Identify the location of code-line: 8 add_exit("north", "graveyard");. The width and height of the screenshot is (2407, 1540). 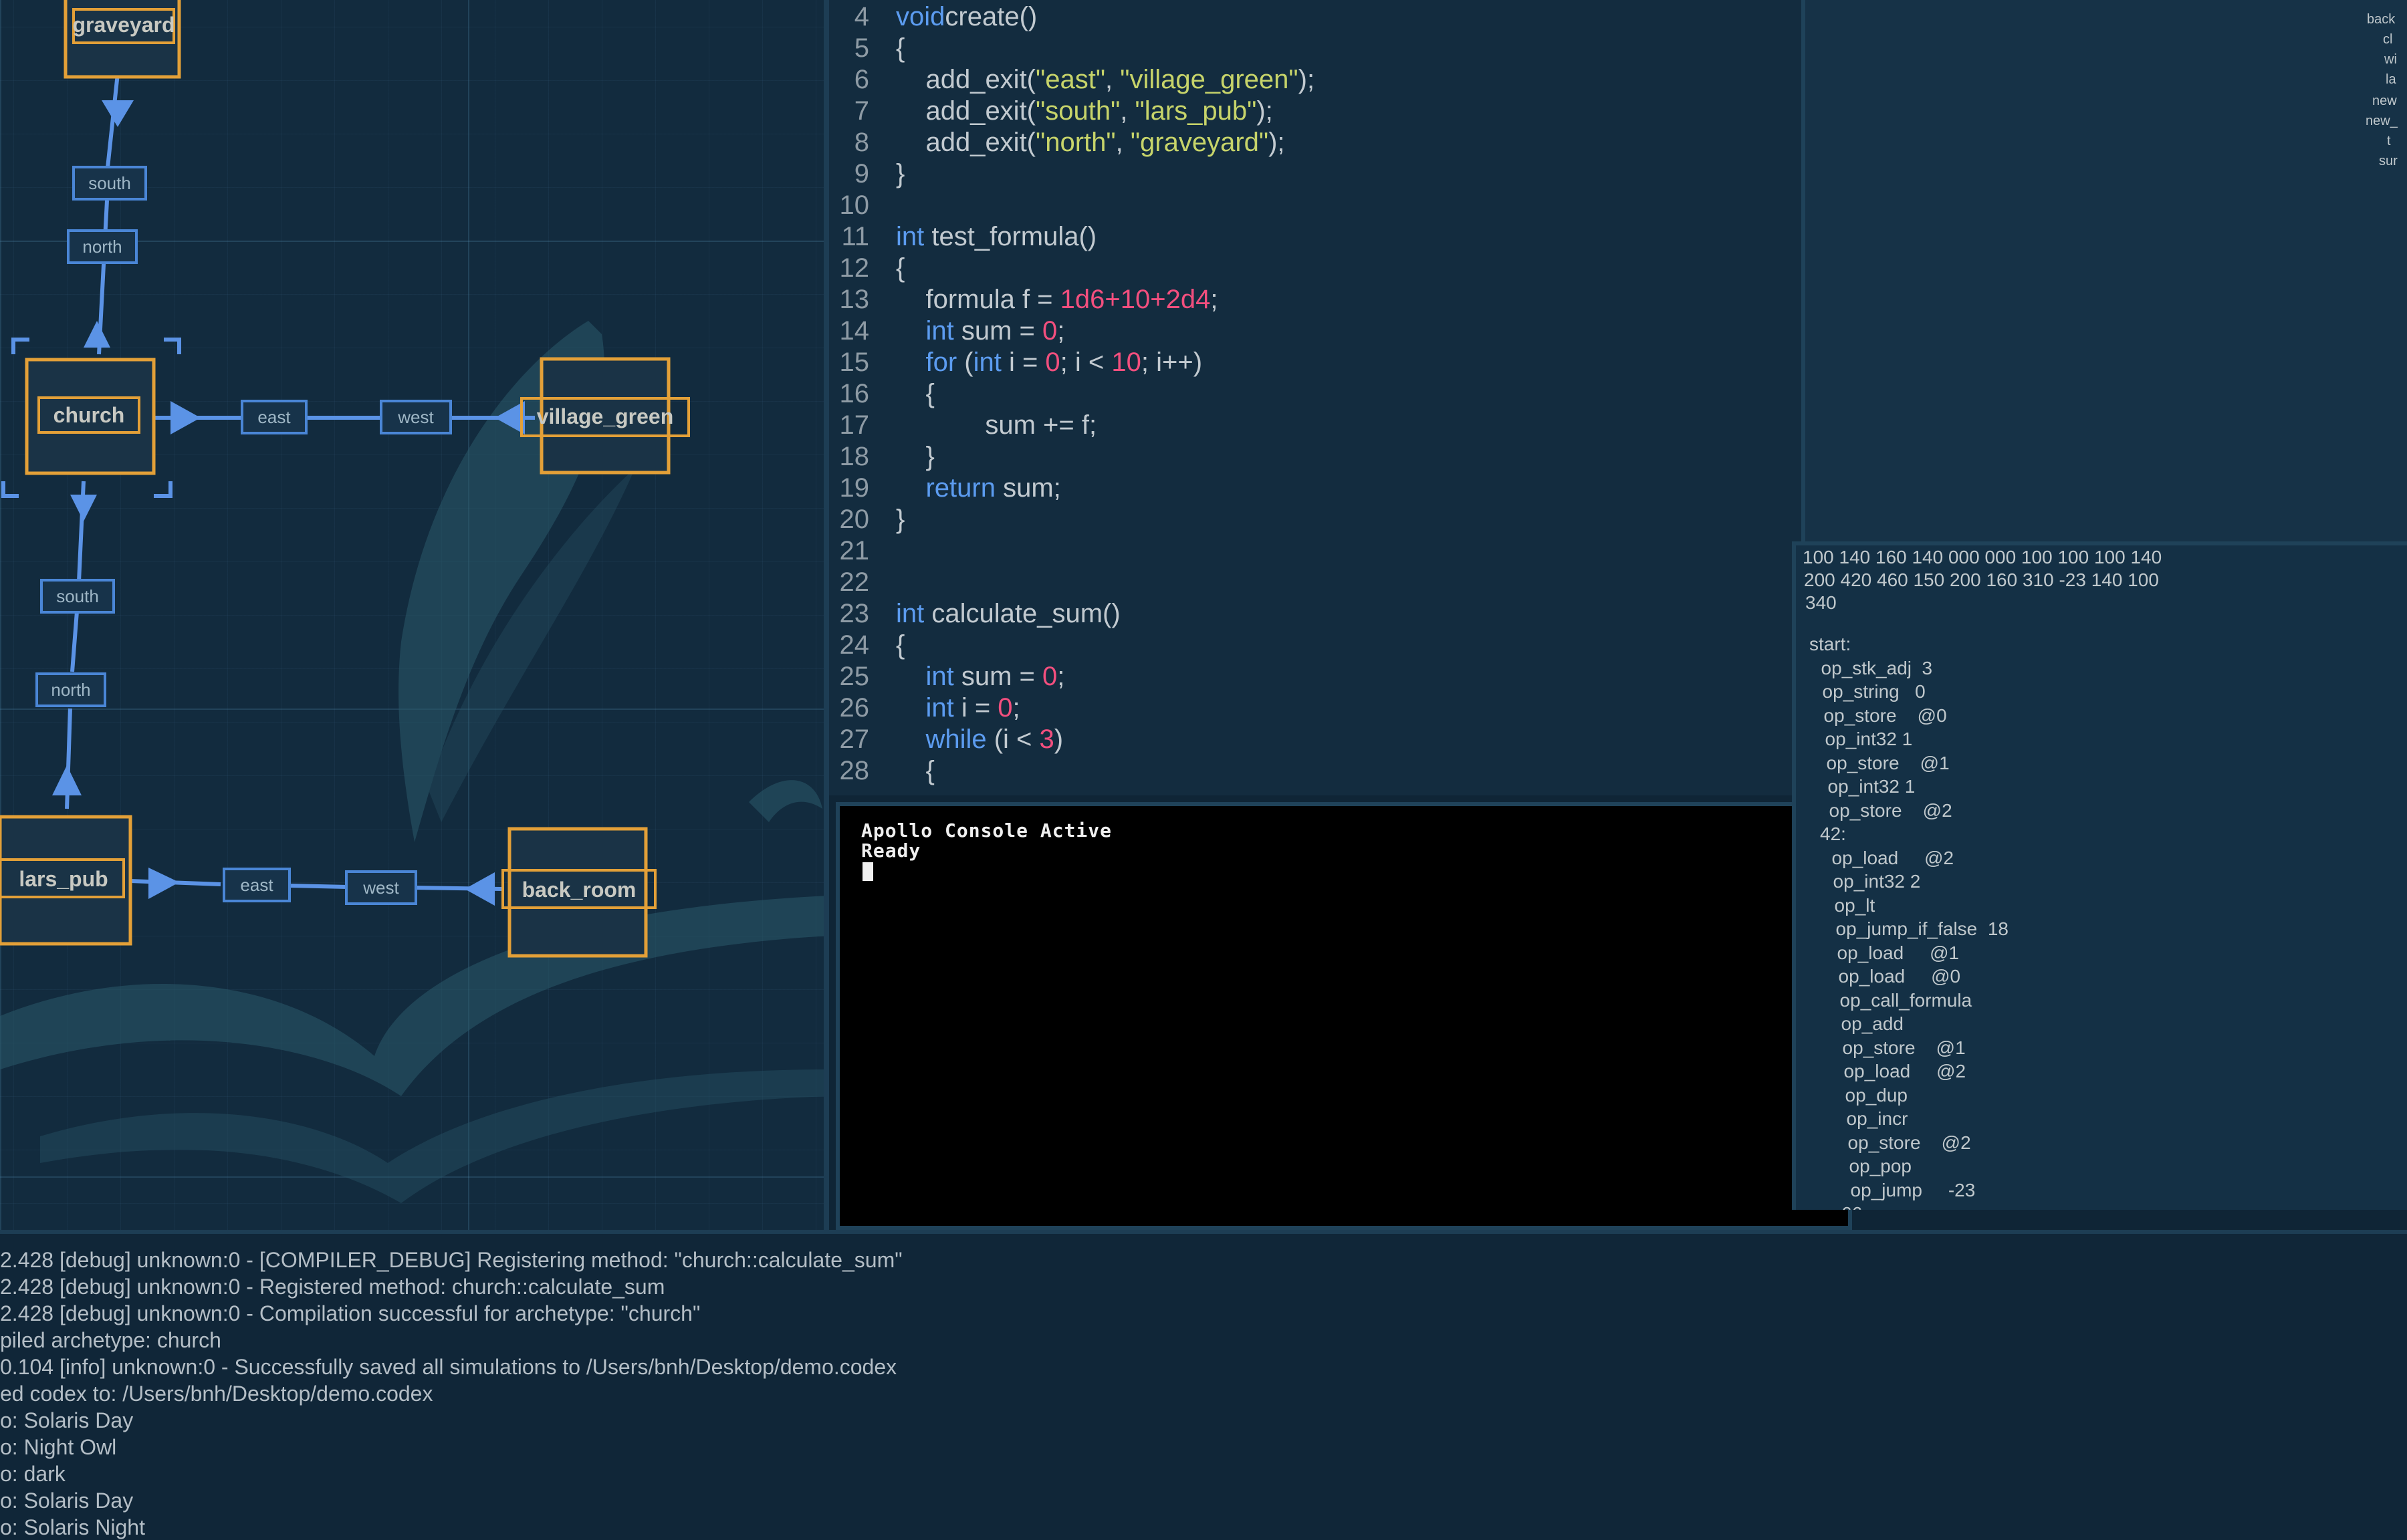
(1311, 143).